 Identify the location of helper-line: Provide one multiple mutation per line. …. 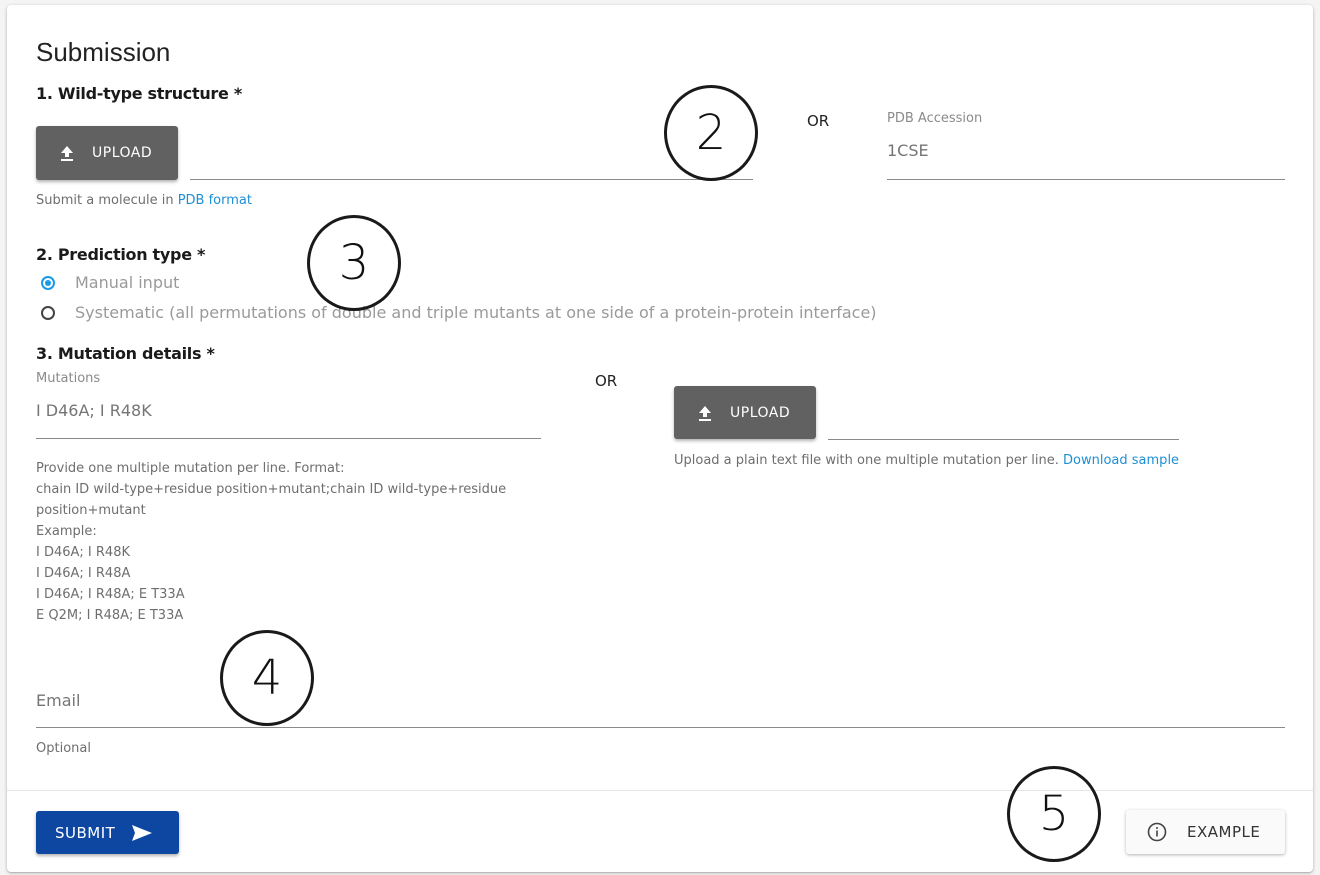
(190, 468).